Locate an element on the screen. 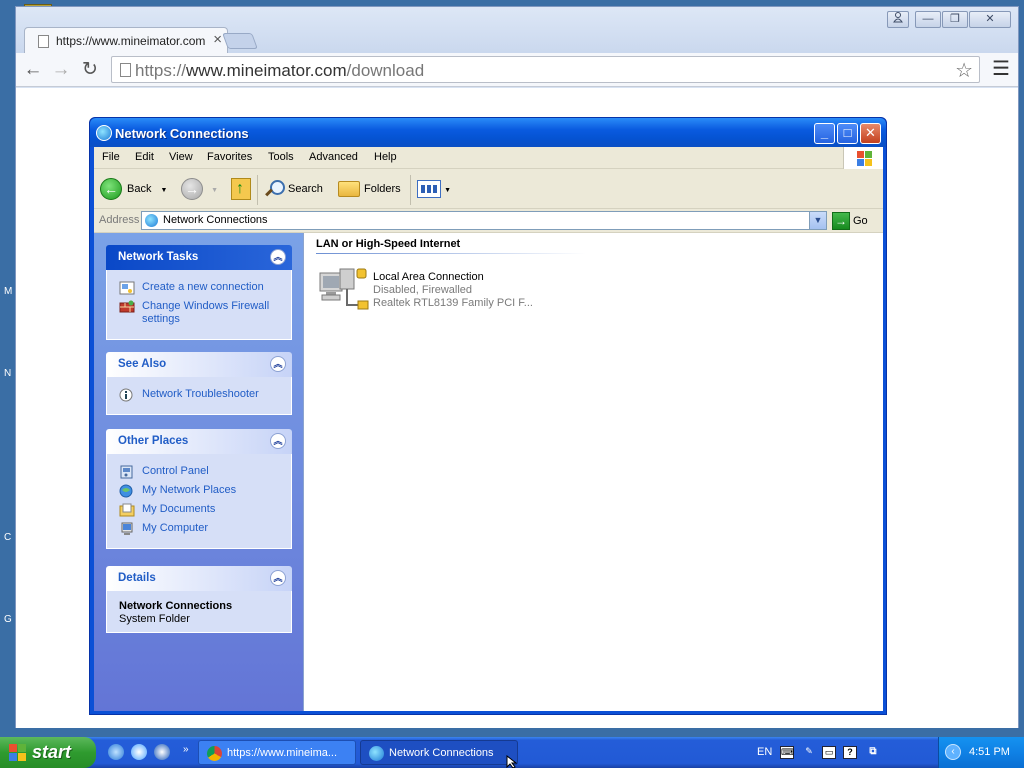  start-button: start is located at coordinates (48, 752).